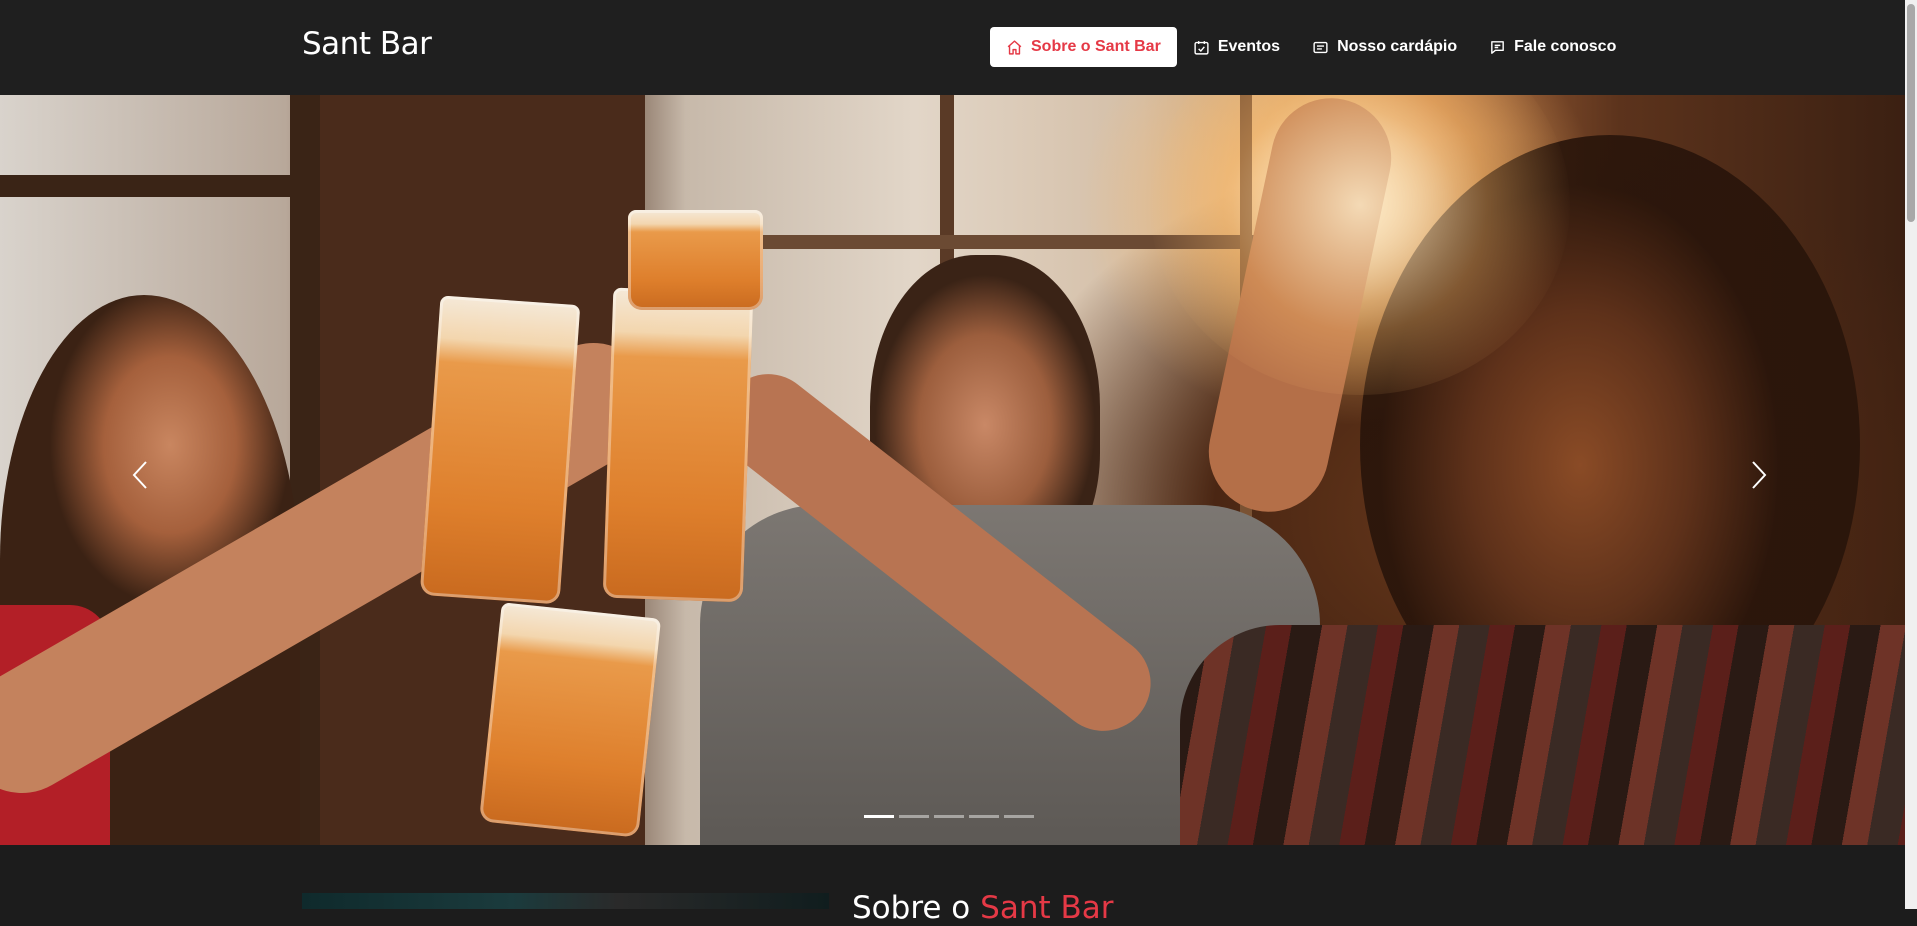 The image size is (1917, 926). I want to click on home-icon, so click(1014, 47).